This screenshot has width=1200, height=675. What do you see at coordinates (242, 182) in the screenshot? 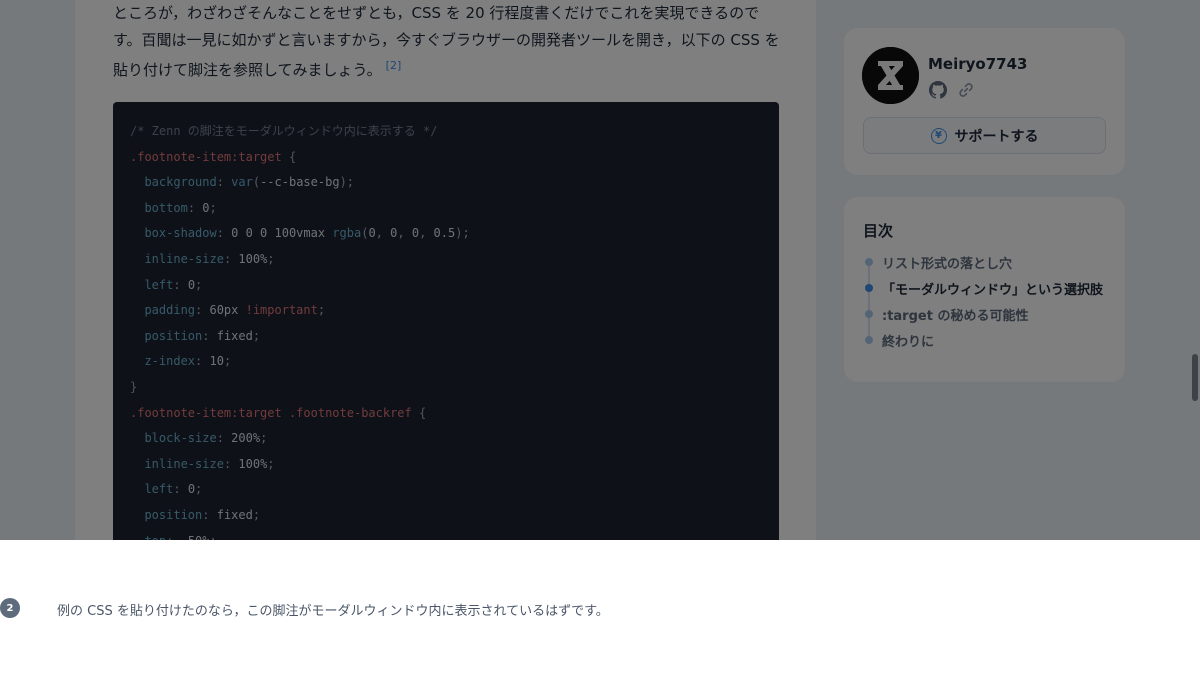
I see `code-line: background: var(--c-base-bg);` at bounding box center [242, 182].